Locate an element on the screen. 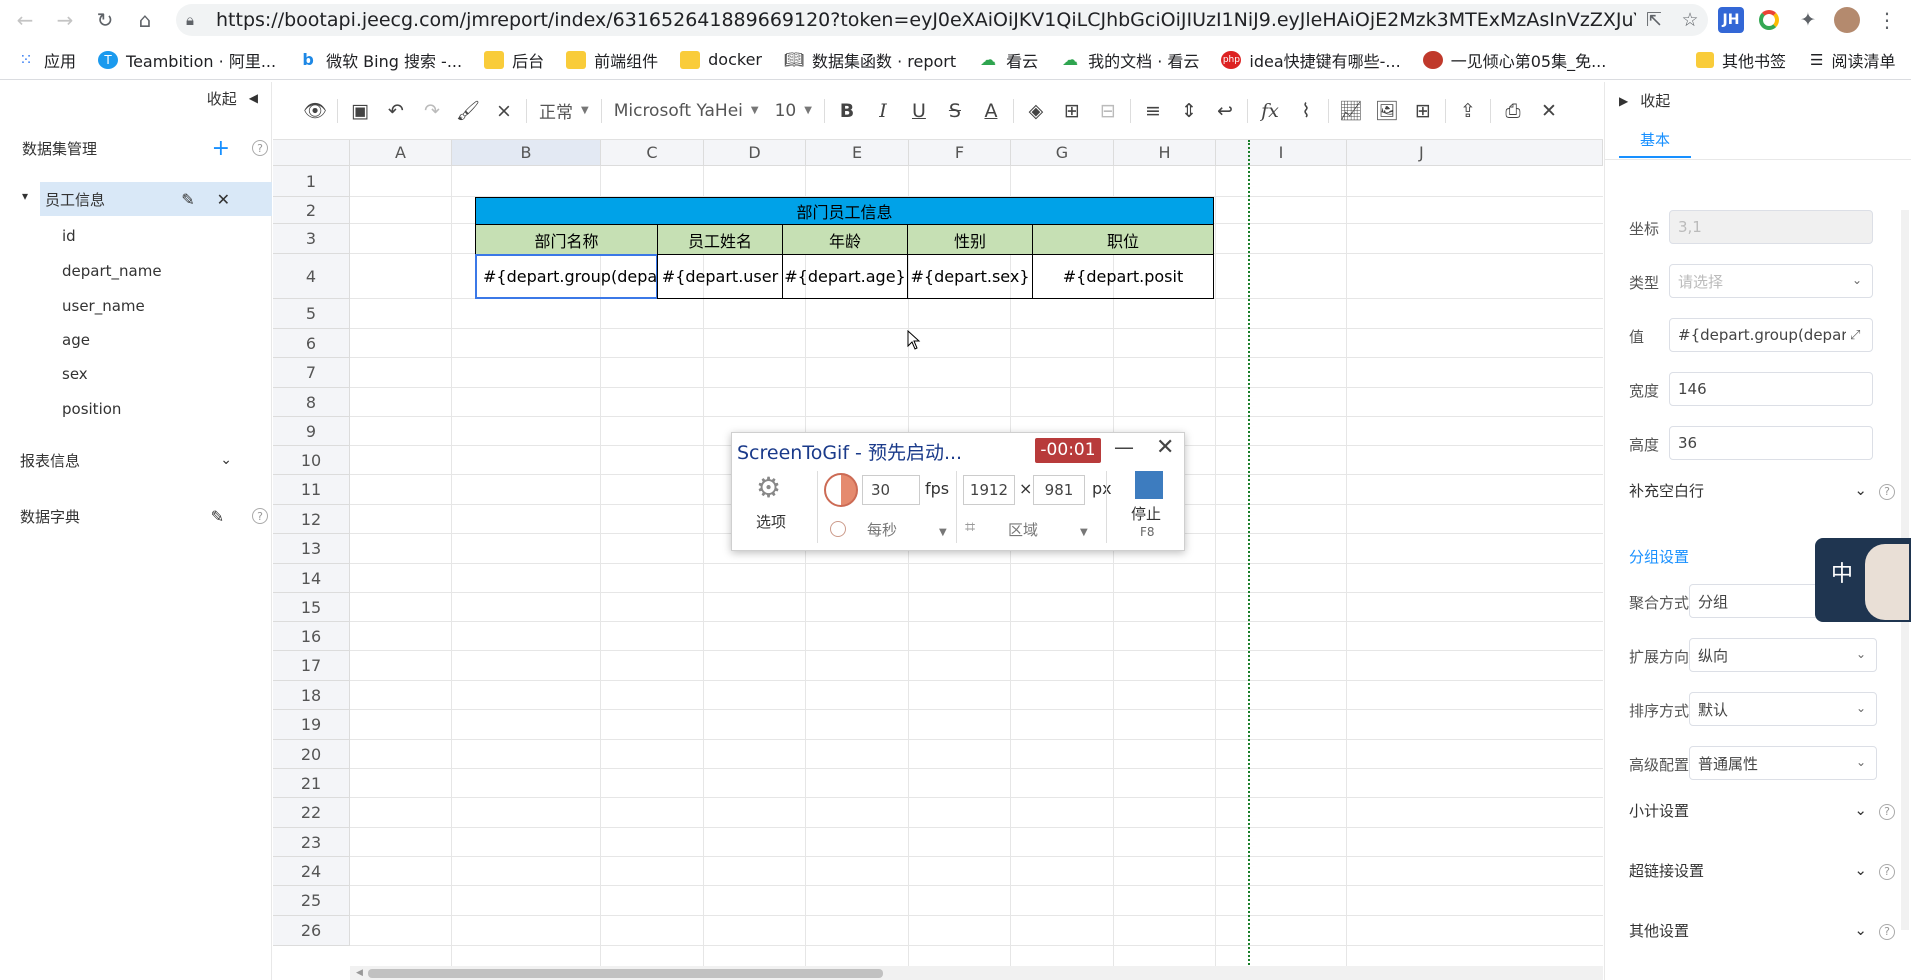 The width and height of the screenshot is (1911, 980). redo-icon: ↷ is located at coordinates (432, 111).